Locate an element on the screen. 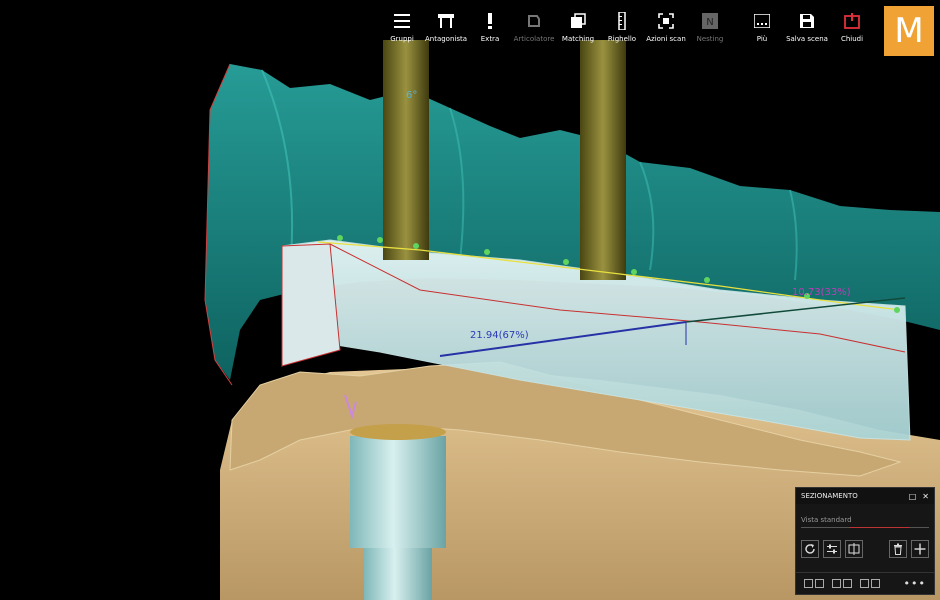 Image resolution: width=940 pixels, height=600 pixels. scan-actions-icon is located at coordinates (666, 21).